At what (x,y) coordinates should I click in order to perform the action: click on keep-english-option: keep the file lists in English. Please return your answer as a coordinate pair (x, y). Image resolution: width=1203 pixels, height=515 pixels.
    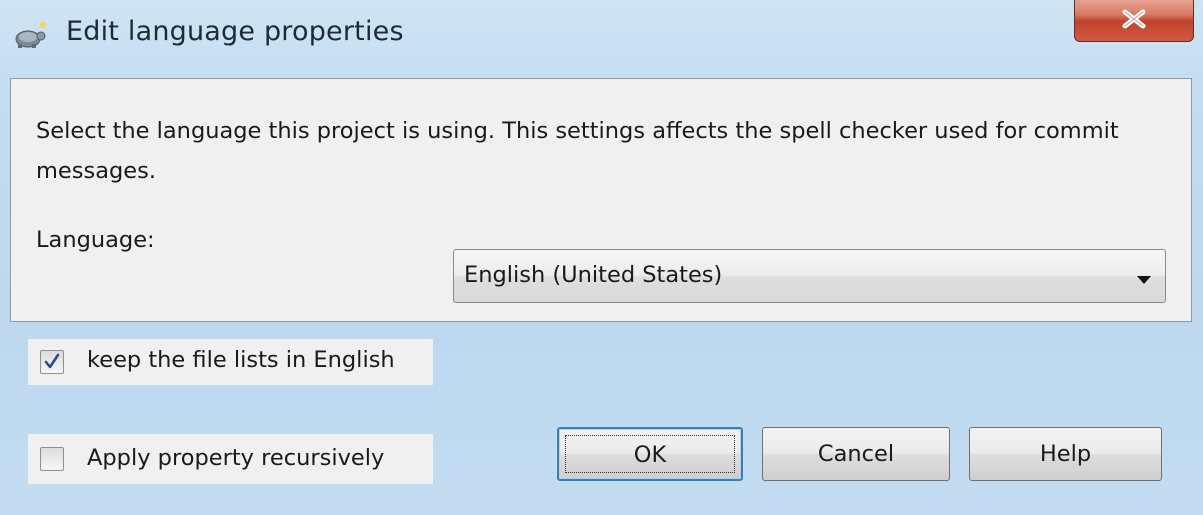
    Looking at the image, I should click on (230, 362).